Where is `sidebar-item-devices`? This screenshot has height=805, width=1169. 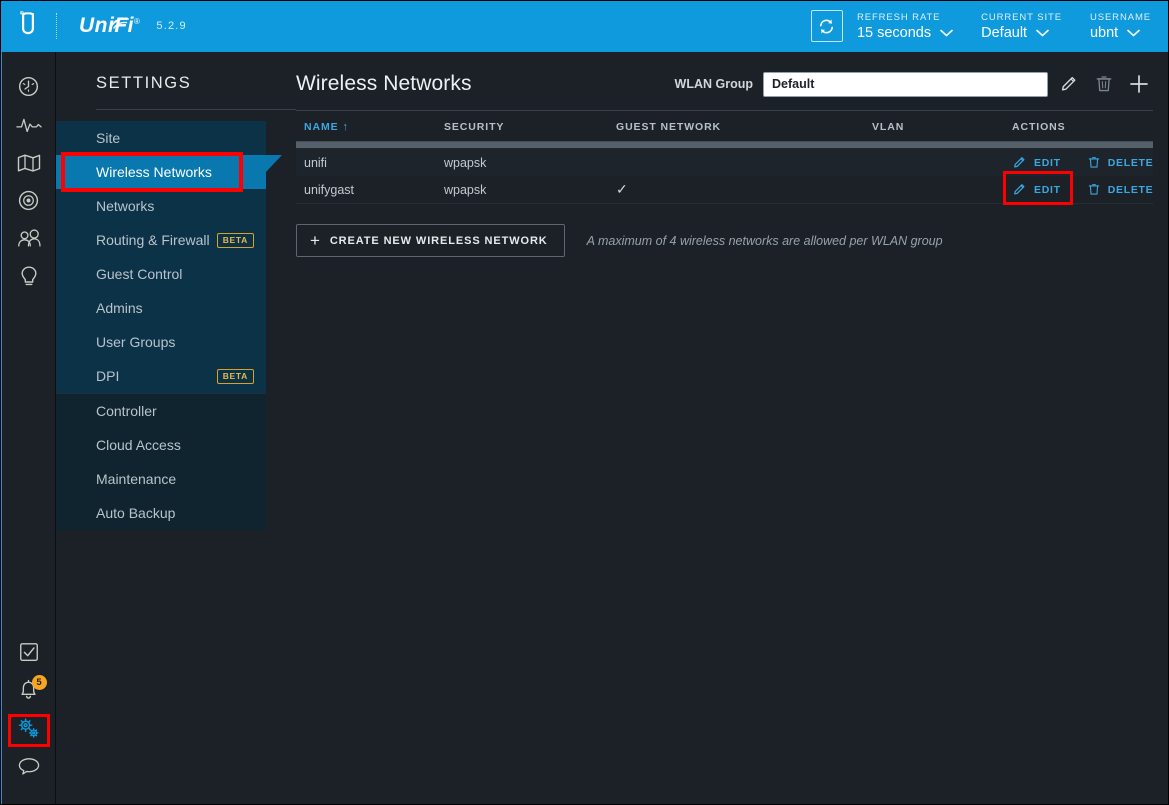
sidebar-item-devices is located at coordinates (29, 203).